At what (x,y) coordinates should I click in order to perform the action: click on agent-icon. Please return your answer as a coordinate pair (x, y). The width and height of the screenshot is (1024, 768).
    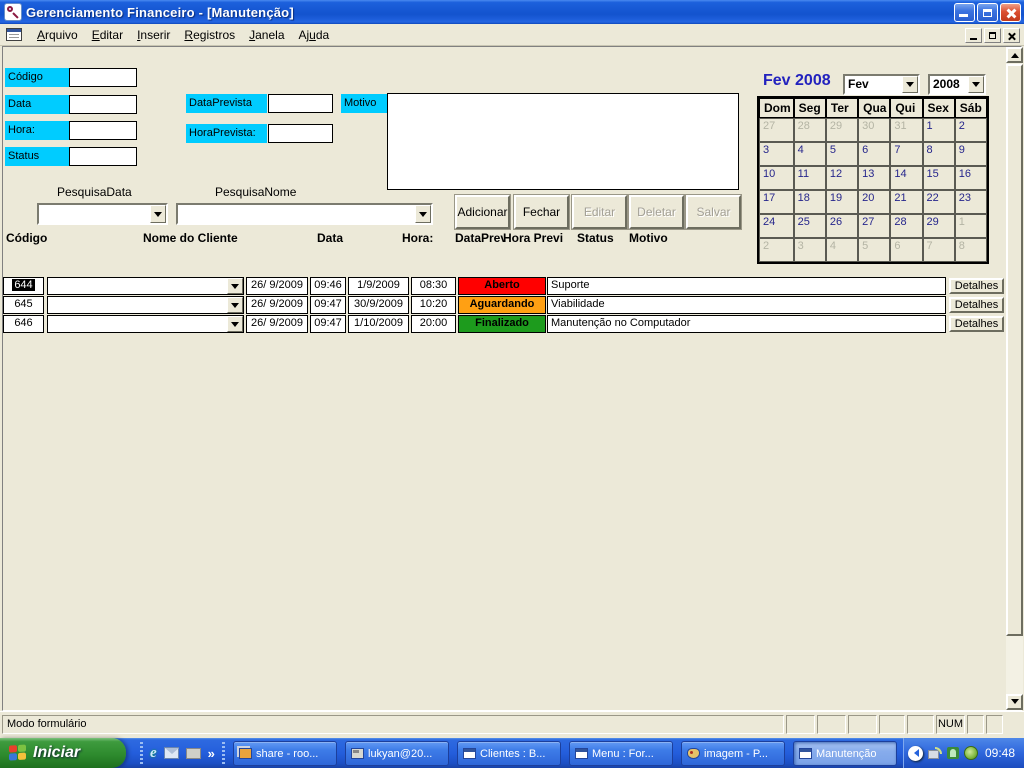
    Looking at the image, I should click on (953, 753).